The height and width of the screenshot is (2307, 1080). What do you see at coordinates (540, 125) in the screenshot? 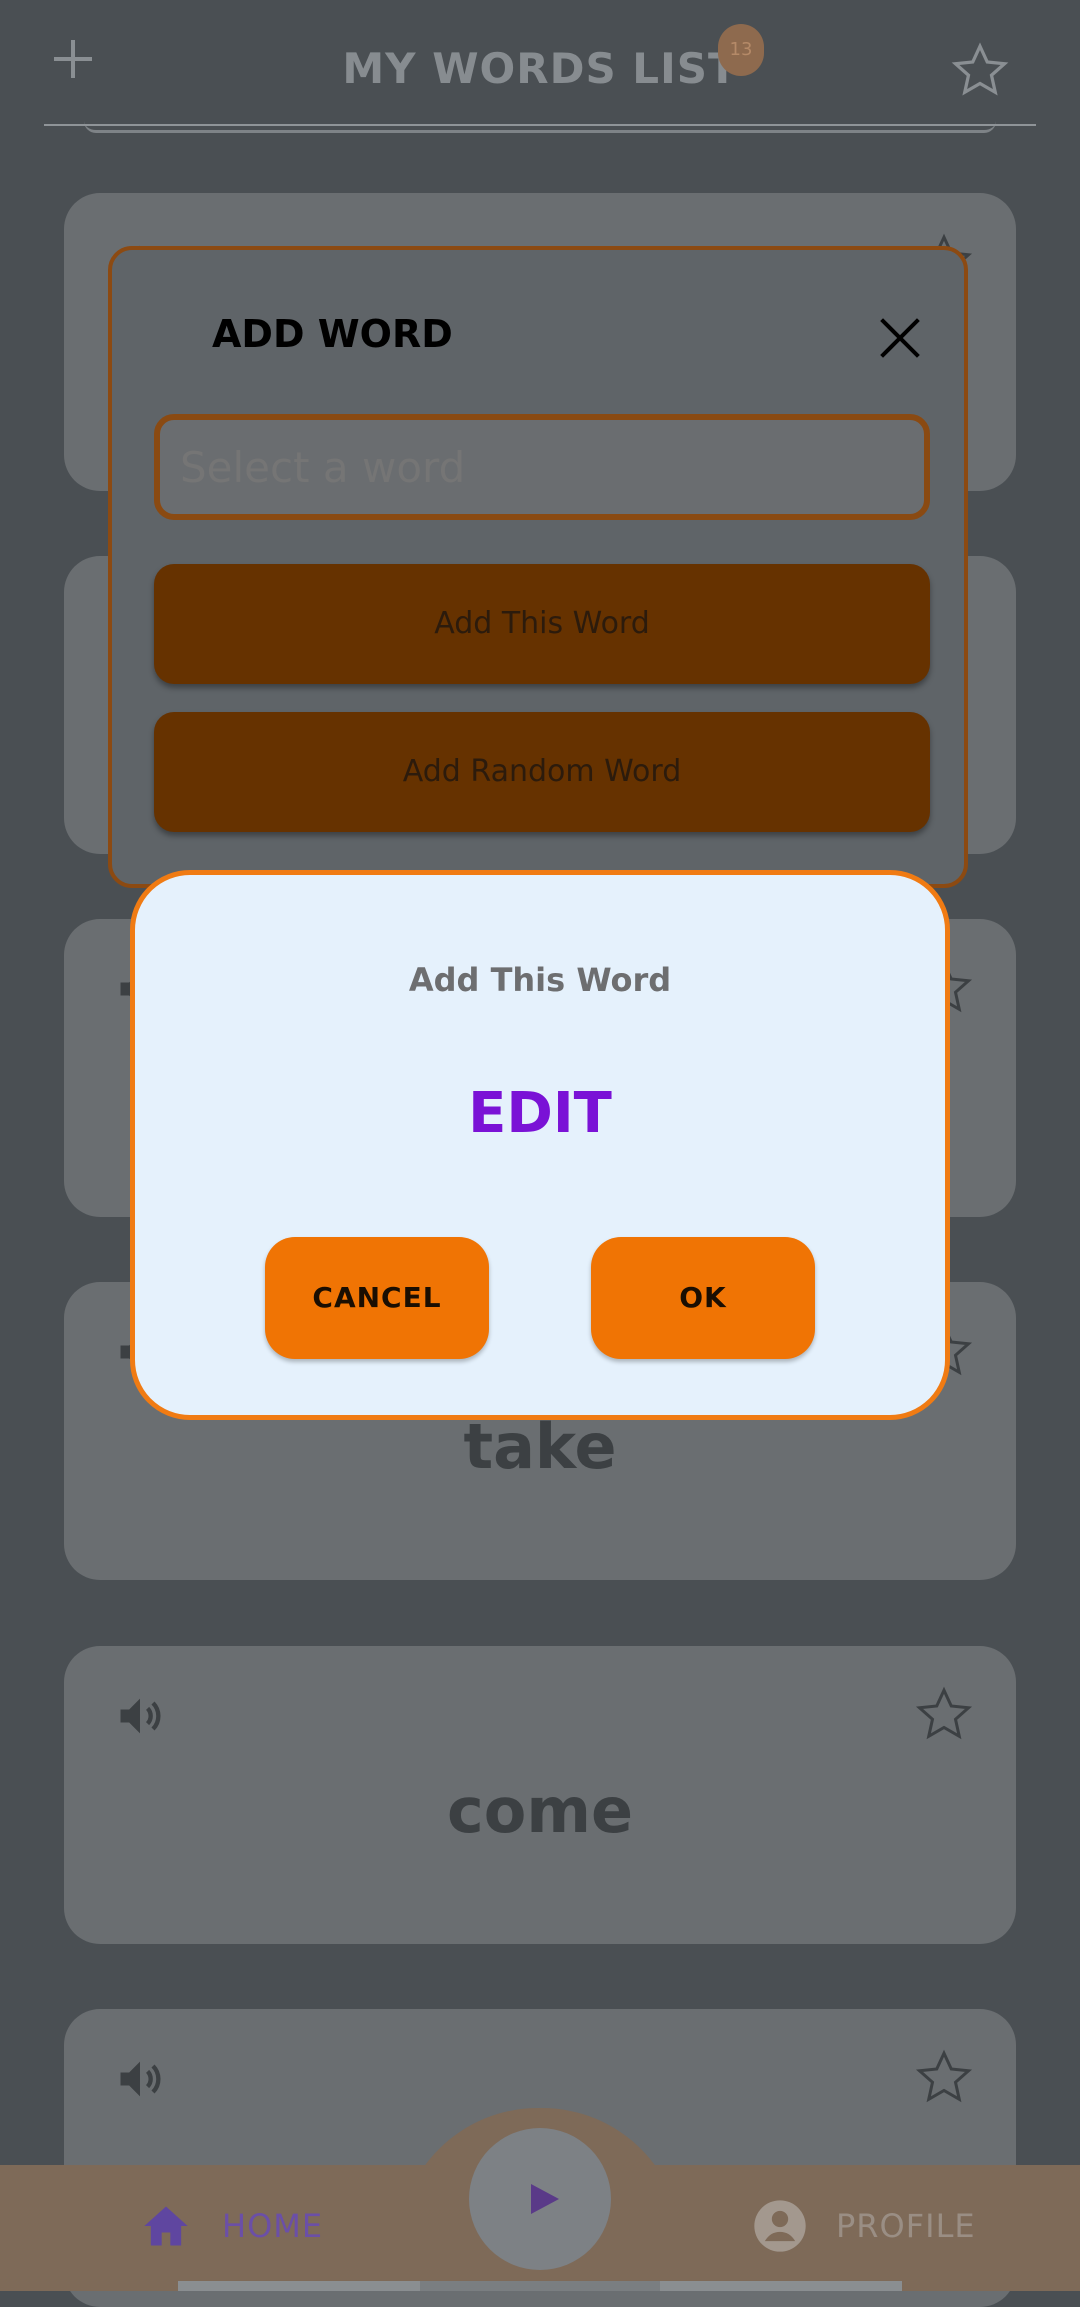
I see `header-divider` at bounding box center [540, 125].